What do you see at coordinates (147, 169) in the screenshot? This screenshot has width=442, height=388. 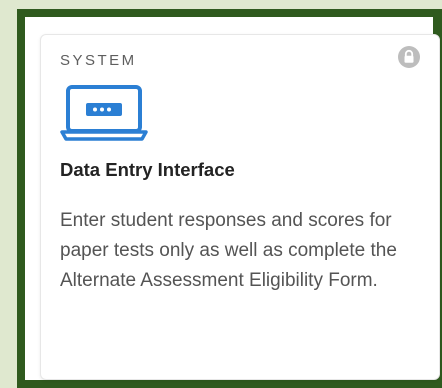 I see `card-title: Data Entry Interface` at bounding box center [147, 169].